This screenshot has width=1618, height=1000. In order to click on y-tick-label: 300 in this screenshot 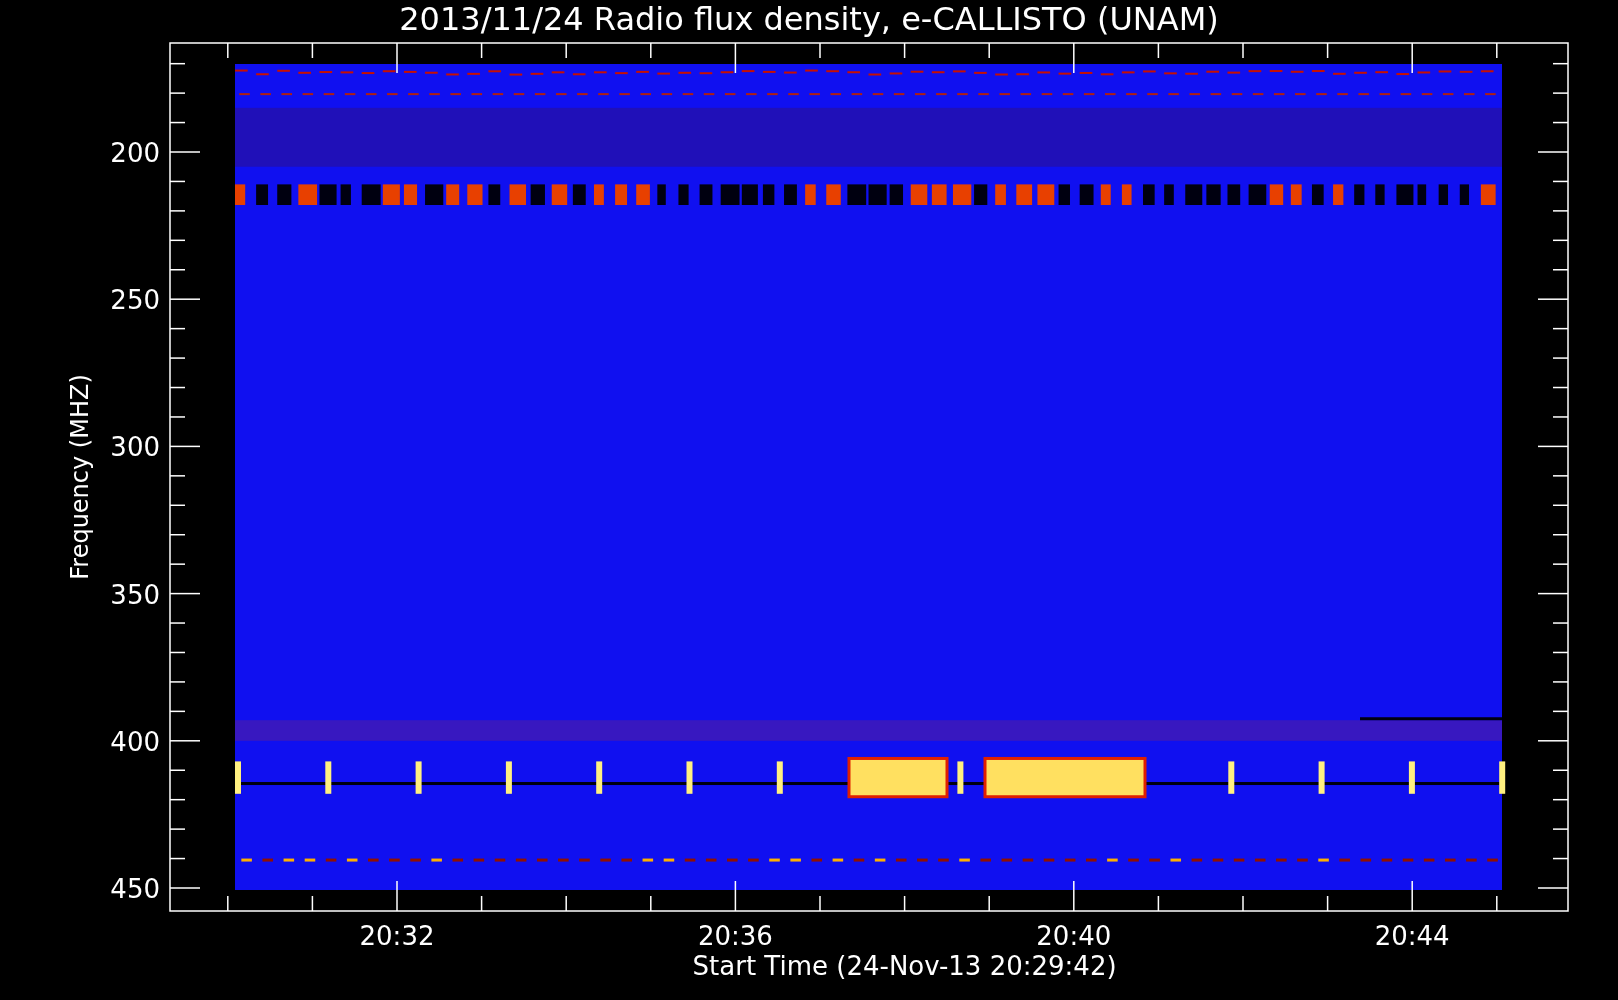, I will do `click(135, 447)`.